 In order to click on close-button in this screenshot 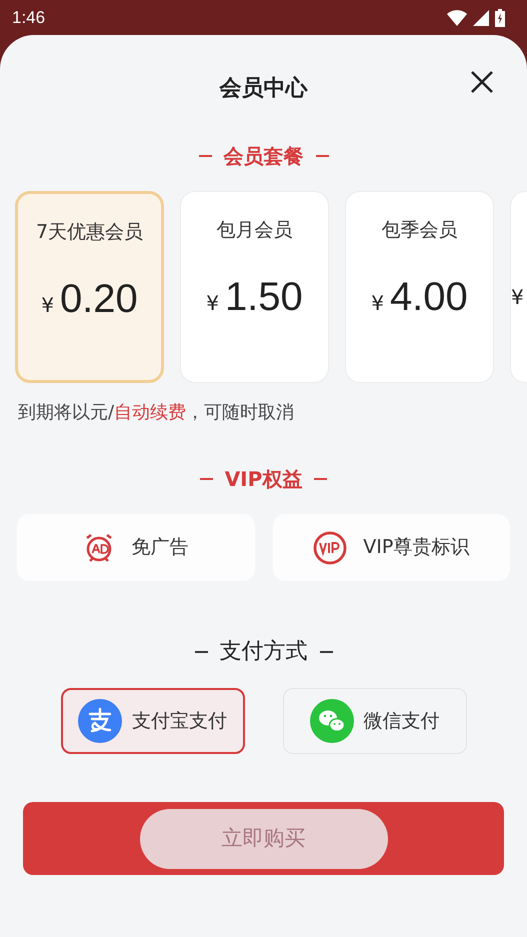, I will do `click(482, 82)`.